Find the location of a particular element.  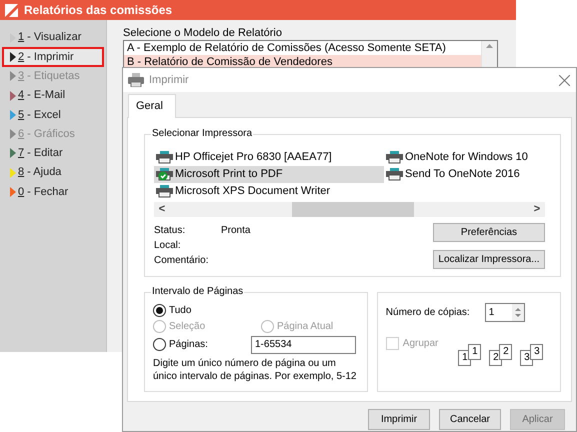

logo-icon is located at coordinates (11, 10).